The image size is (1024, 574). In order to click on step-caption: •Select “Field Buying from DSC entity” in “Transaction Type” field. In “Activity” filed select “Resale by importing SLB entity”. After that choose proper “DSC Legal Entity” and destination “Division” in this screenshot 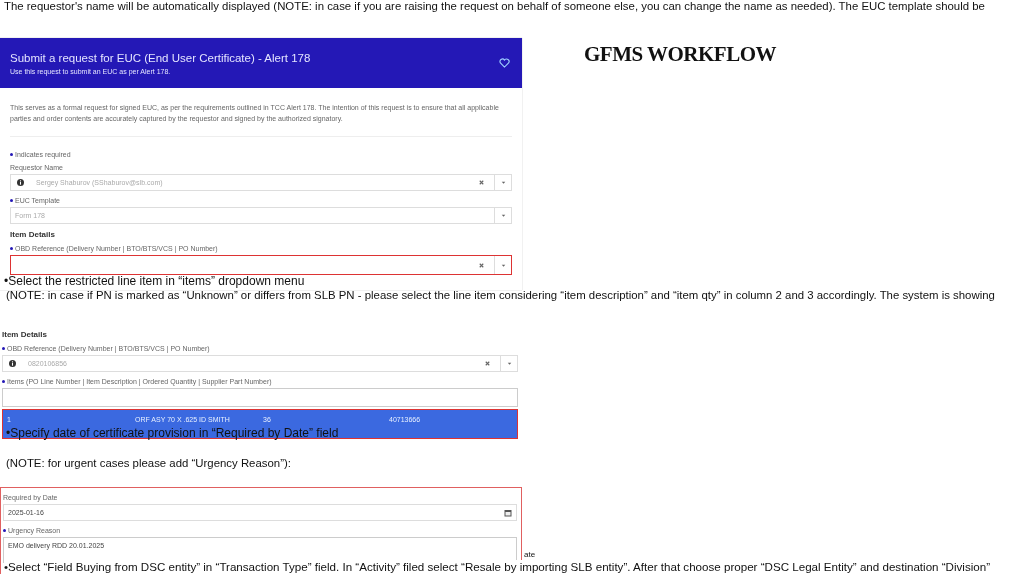, I will do `click(497, 567)`.